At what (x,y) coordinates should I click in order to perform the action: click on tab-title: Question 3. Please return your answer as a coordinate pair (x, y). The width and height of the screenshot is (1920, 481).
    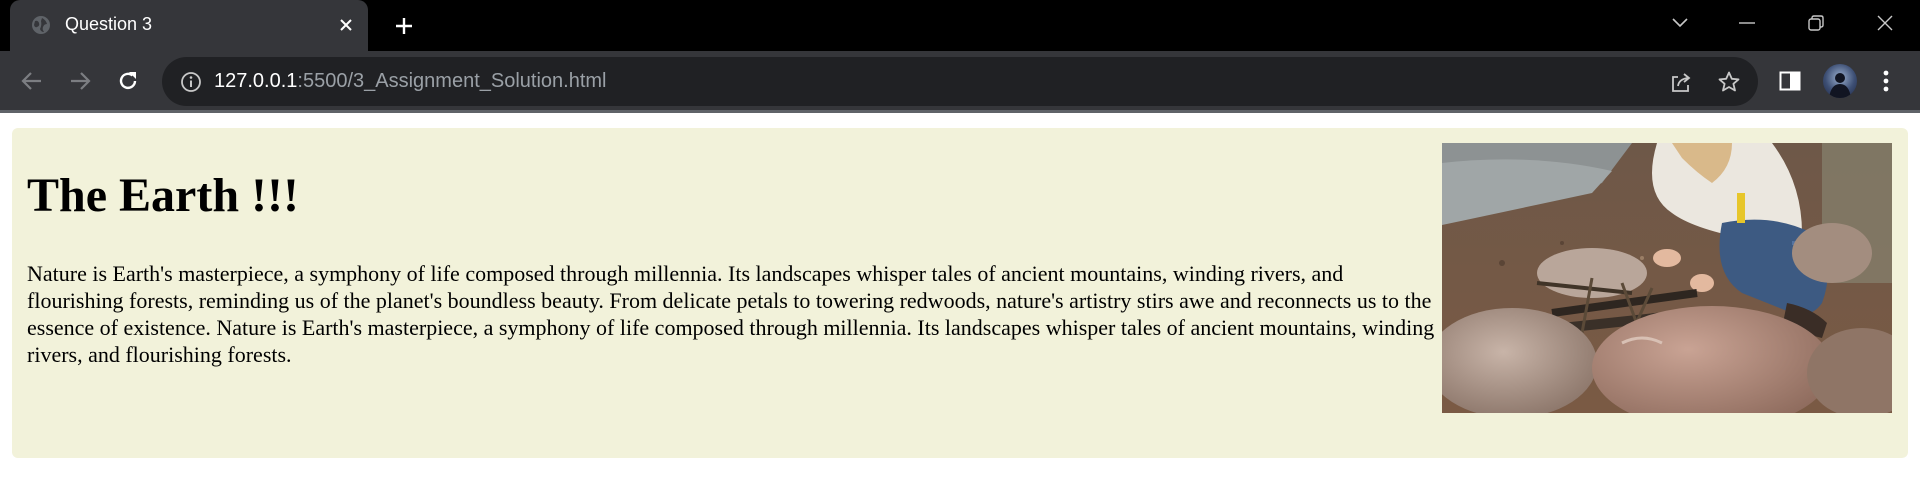
    Looking at the image, I should click on (109, 24).